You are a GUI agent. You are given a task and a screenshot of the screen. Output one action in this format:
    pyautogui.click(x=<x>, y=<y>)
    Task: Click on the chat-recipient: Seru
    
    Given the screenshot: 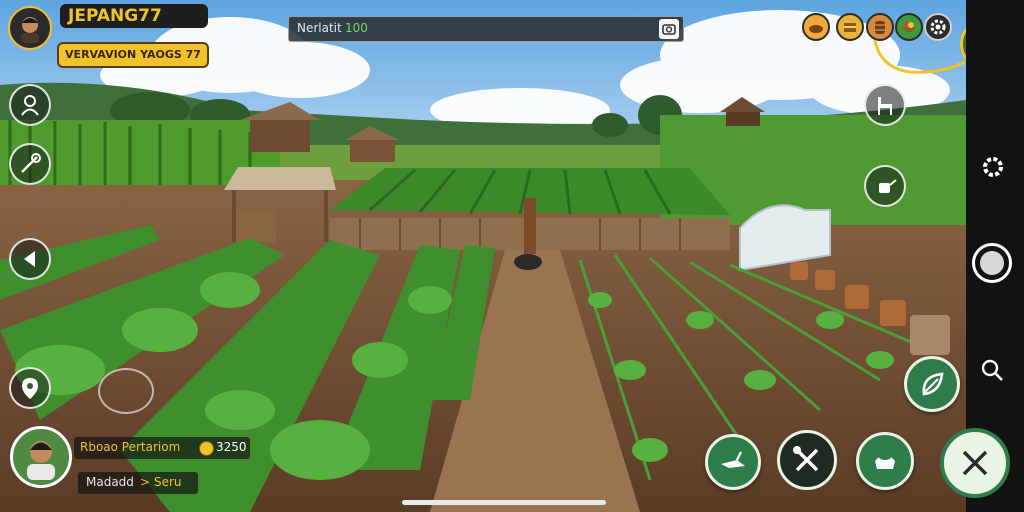 What is the action you would take?
    pyautogui.click(x=168, y=482)
    